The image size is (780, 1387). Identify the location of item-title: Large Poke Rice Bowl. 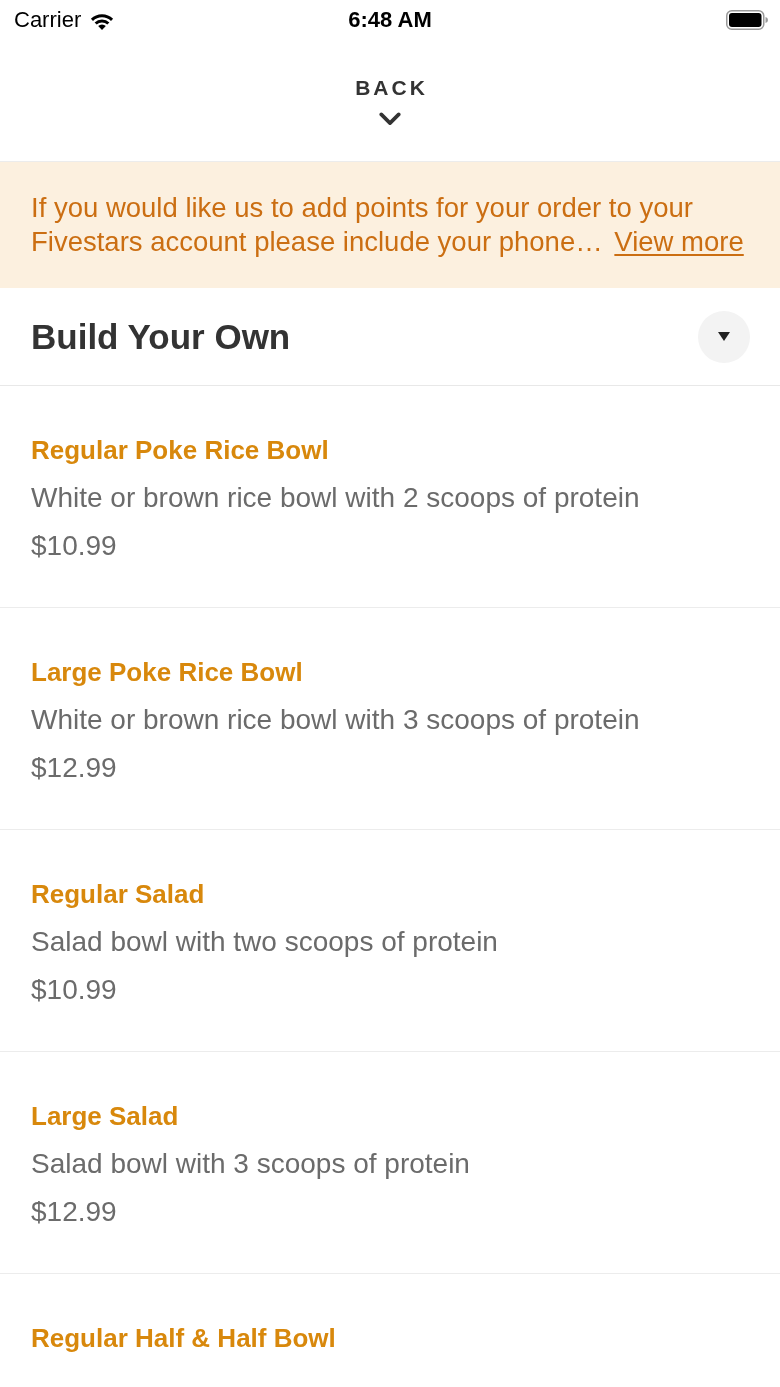
(167, 672).